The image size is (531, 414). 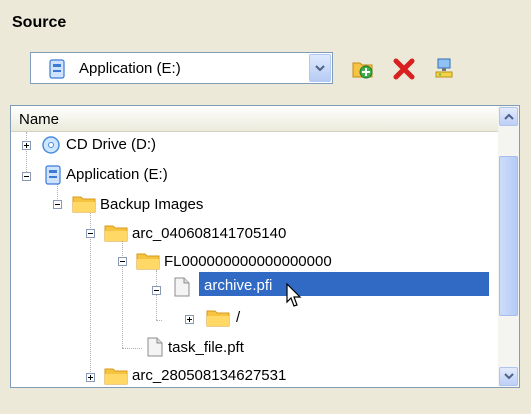 What do you see at coordinates (364, 69) in the screenshot?
I see `folder-add-icon` at bounding box center [364, 69].